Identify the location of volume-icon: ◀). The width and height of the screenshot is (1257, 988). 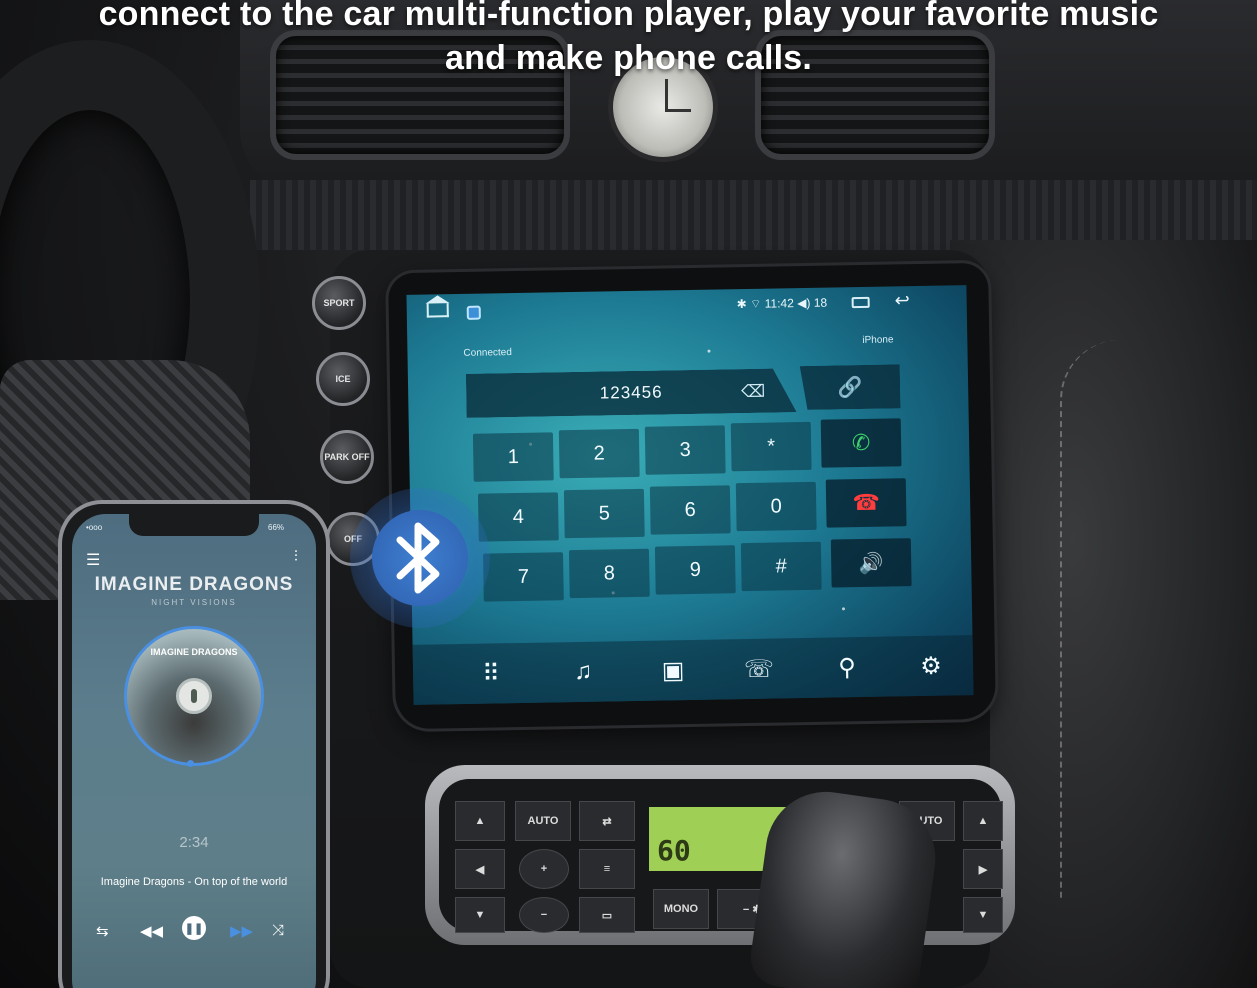
(804, 303).